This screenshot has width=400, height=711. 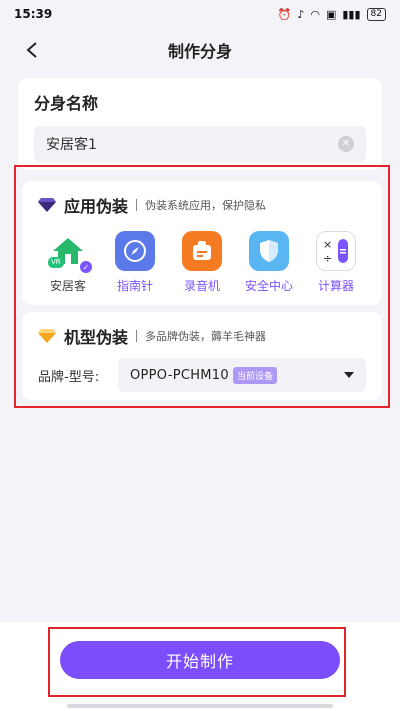 What do you see at coordinates (66, 103) in the screenshot?
I see `name-label: 分身名称` at bounding box center [66, 103].